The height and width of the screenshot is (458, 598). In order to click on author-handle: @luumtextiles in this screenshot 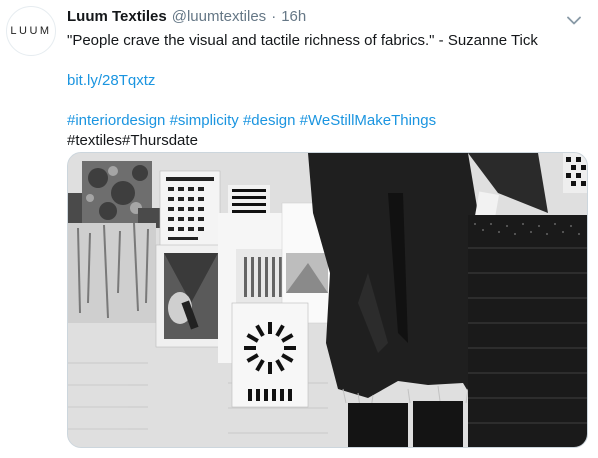, I will do `click(219, 16)`.